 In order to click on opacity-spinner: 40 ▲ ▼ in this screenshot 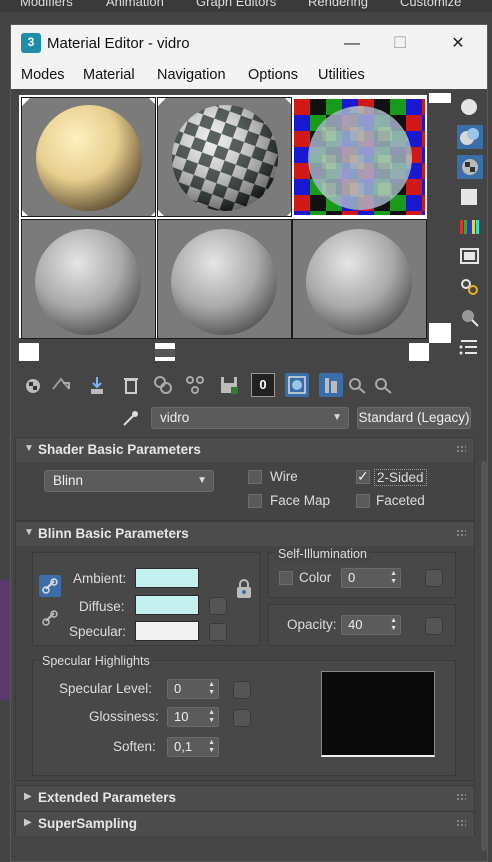, I will do `click(371, 625)`.